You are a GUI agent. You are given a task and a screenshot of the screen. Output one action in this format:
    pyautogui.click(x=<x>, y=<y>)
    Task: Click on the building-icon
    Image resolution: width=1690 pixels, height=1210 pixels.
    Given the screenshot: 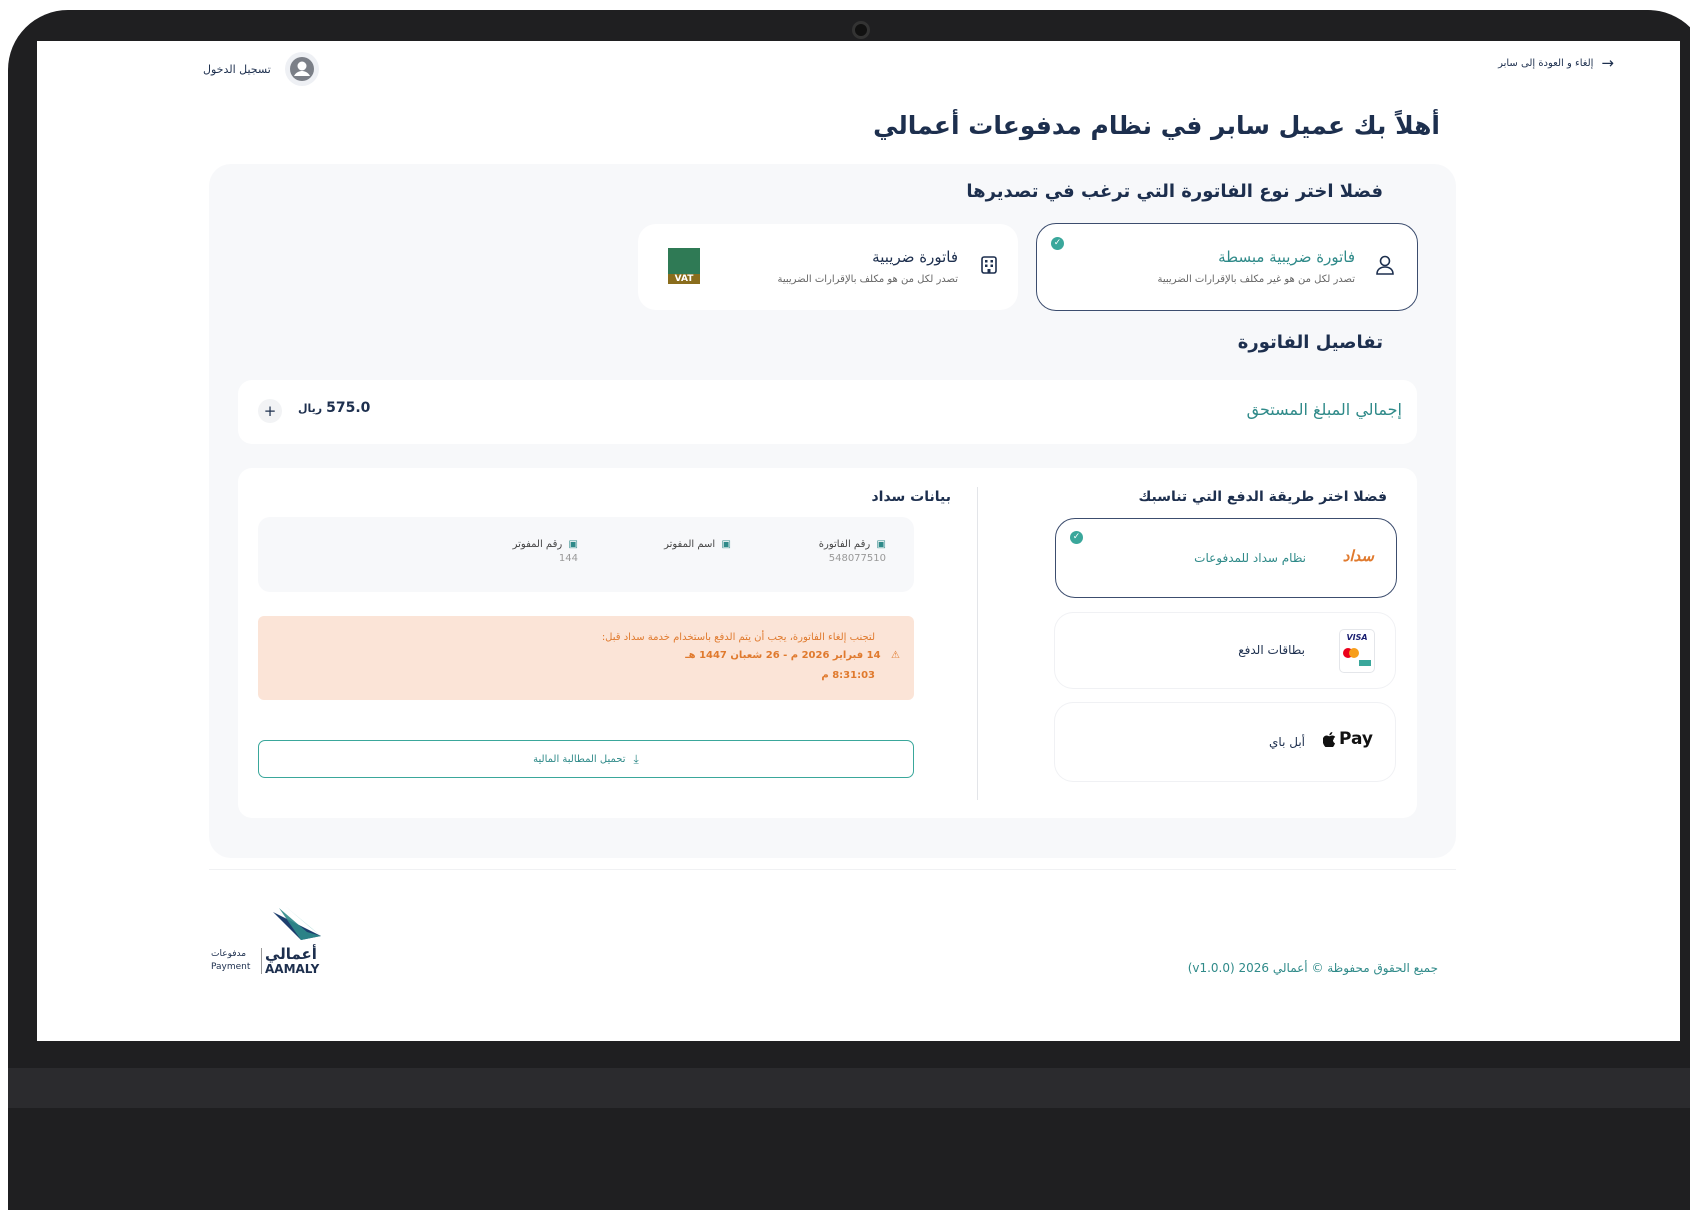 What is the action you would take?
    pyautogui.click(x=989, y=267)
    